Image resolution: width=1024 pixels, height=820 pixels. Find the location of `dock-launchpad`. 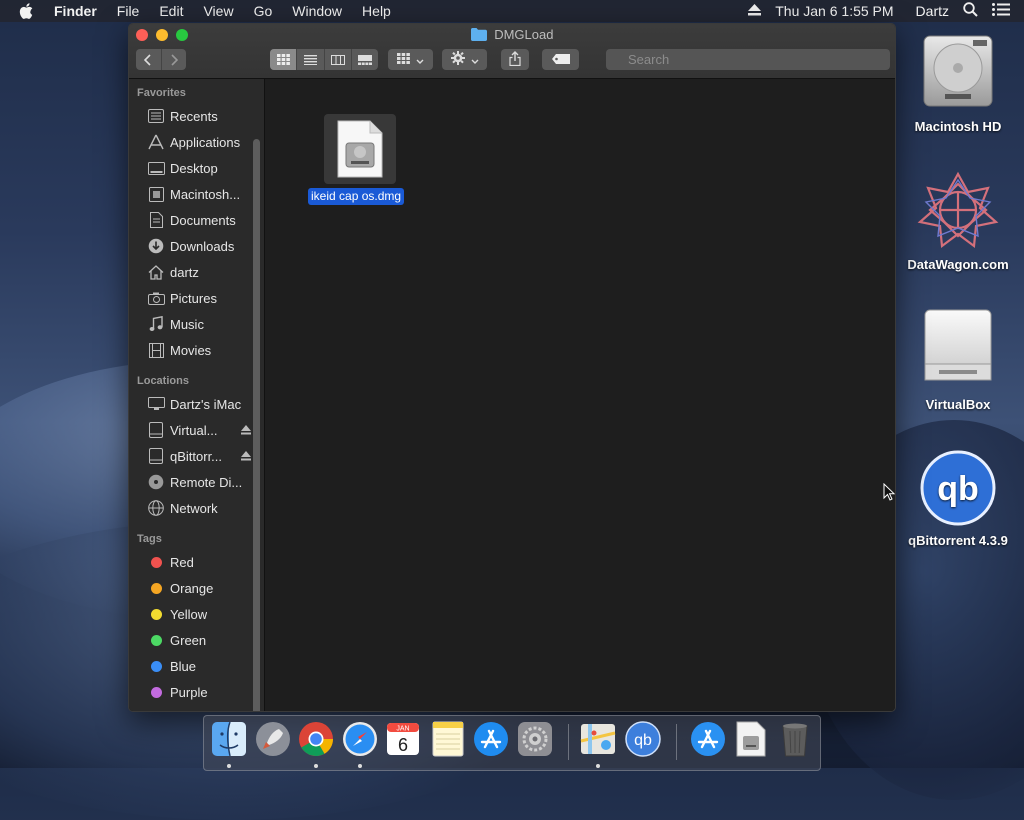

dock-launchpad is located at coordinates (273, 740).